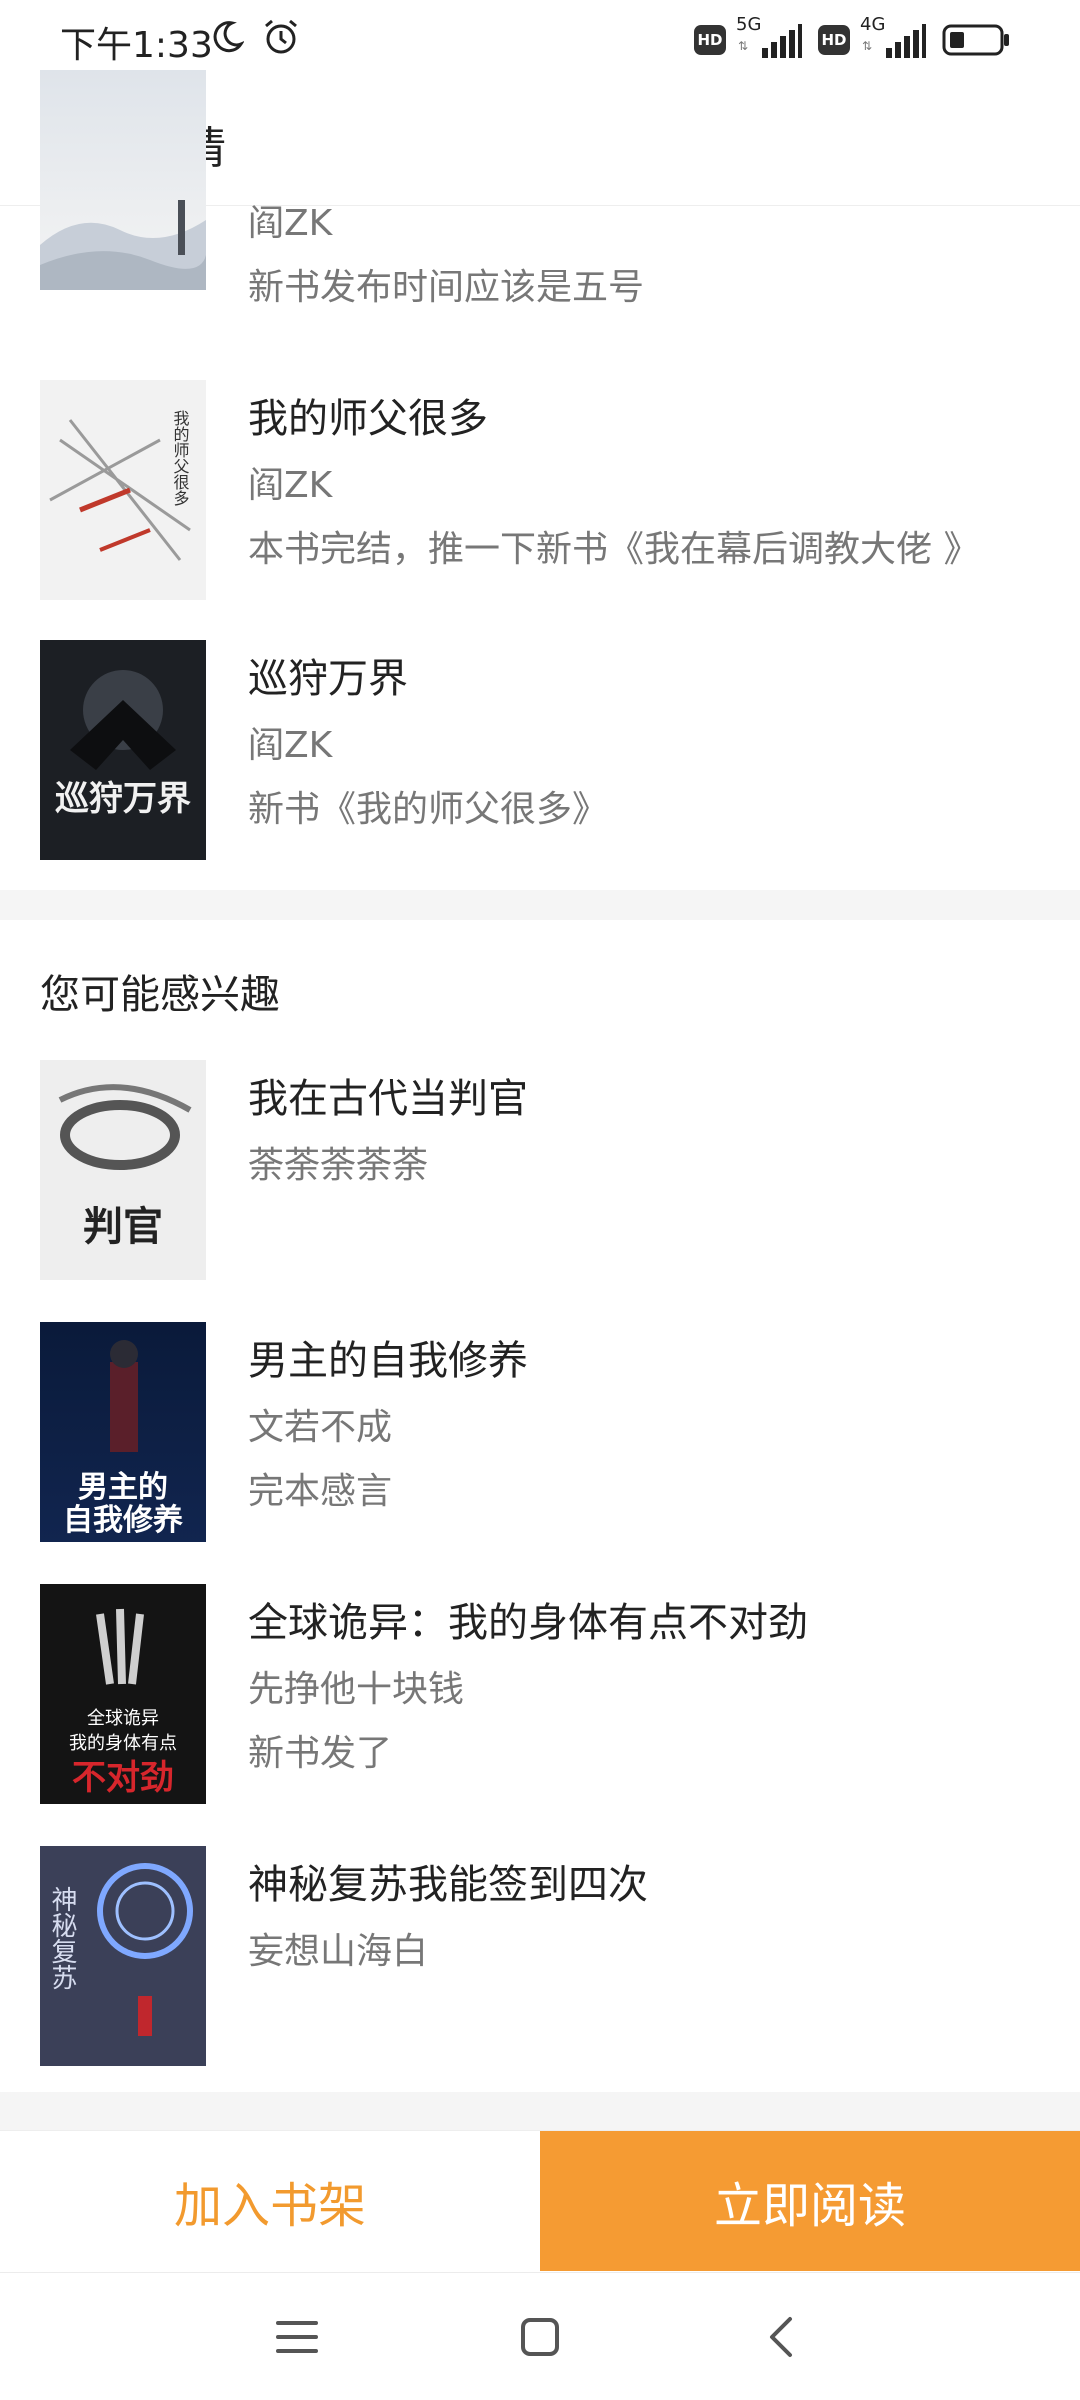 This screenshot has width=1080, height=2400. What do you see at coordinates (540, 490) in the screenshot?
I see `author-book-item: 我的师父很多 我的师父很多 阎ZK 本书完结，推一下新书《我在幕后调教大佬 》` at bounding box center [540, 490].